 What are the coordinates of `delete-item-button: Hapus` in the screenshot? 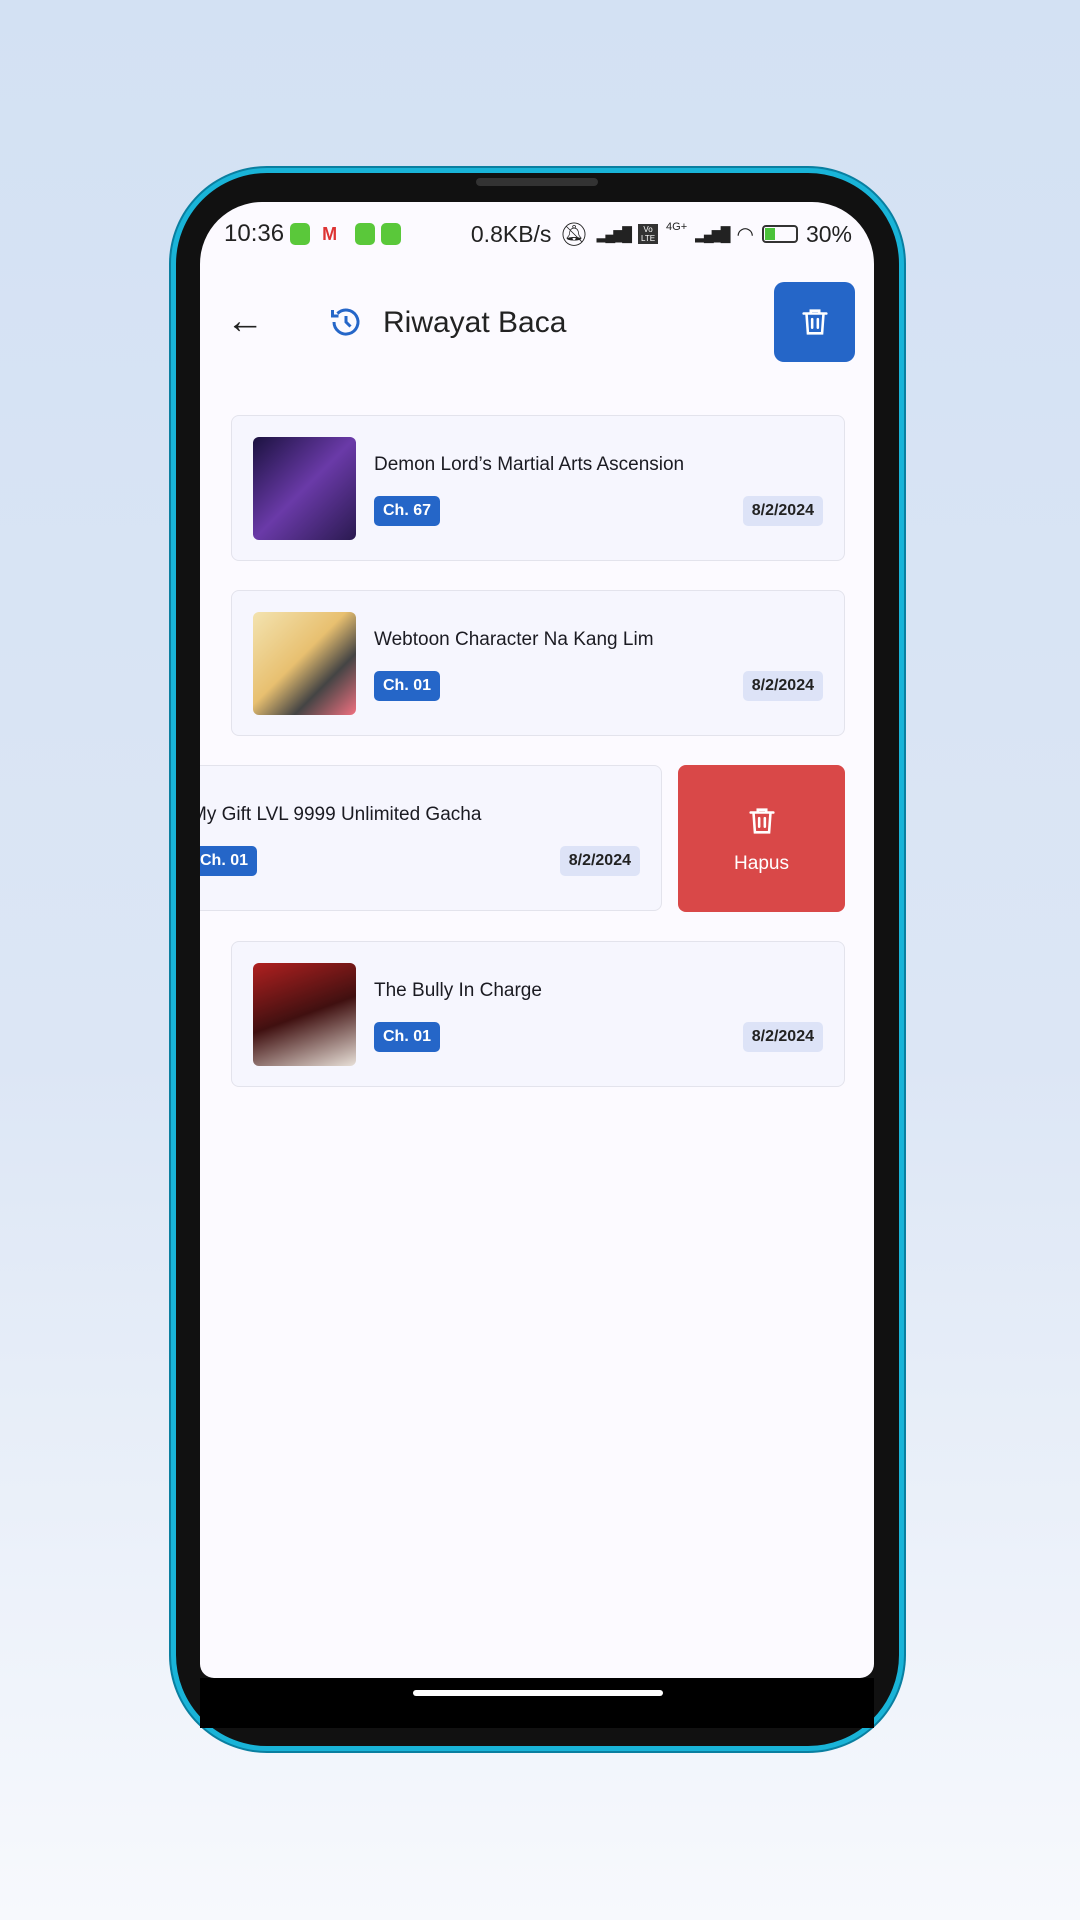 It's located at (761, 838).